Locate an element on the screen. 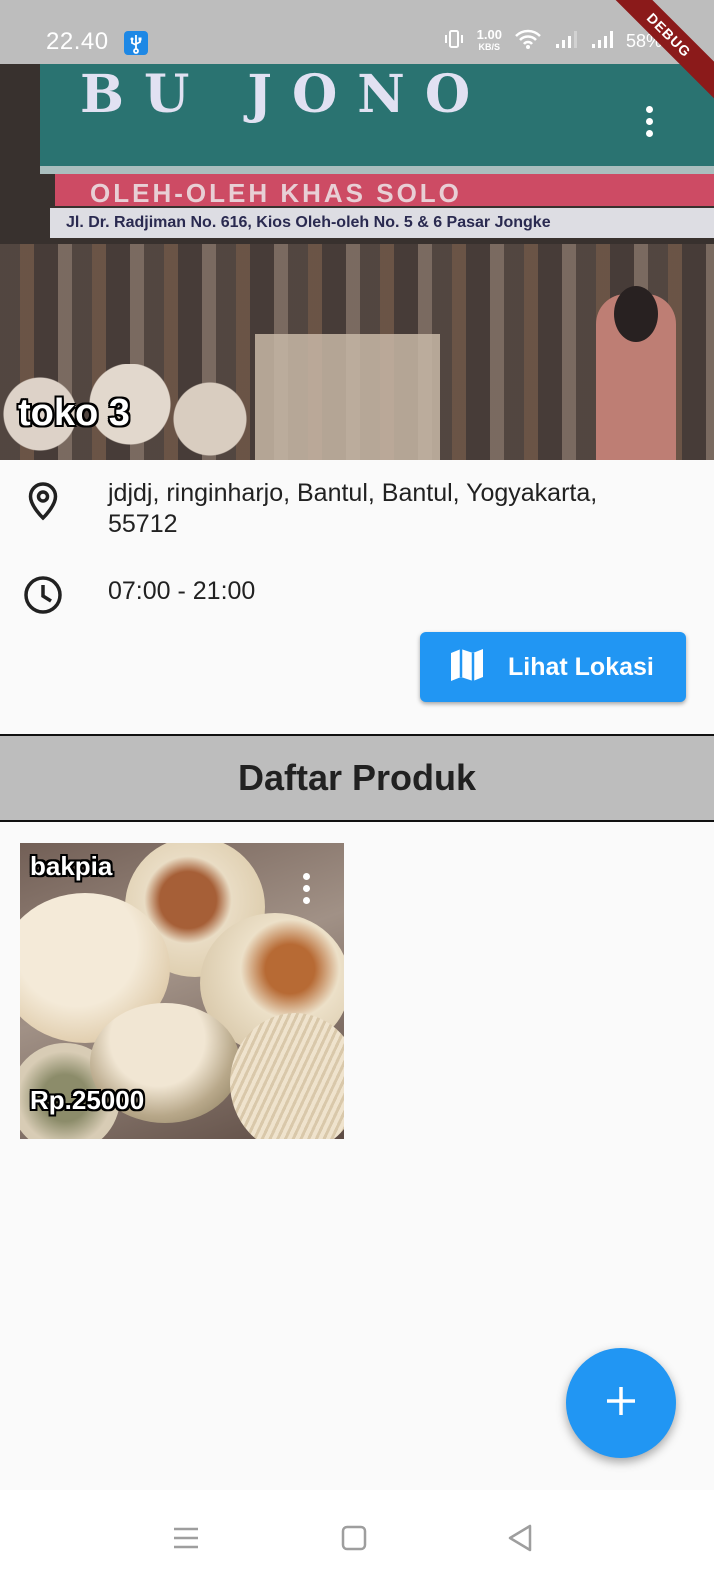 The width and height of the screenshot is (714, 1586). add-product-button is located at coordinates (621, 1403).